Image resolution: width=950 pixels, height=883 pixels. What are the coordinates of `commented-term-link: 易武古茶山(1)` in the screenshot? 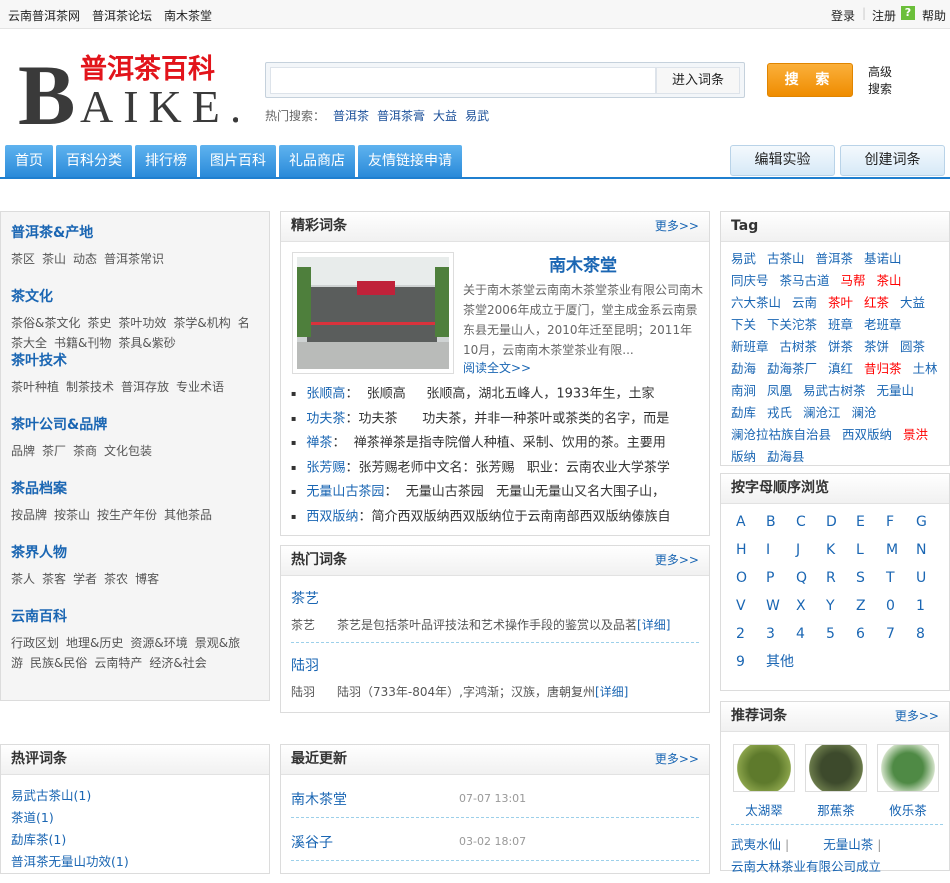 It's located at (135, 796).